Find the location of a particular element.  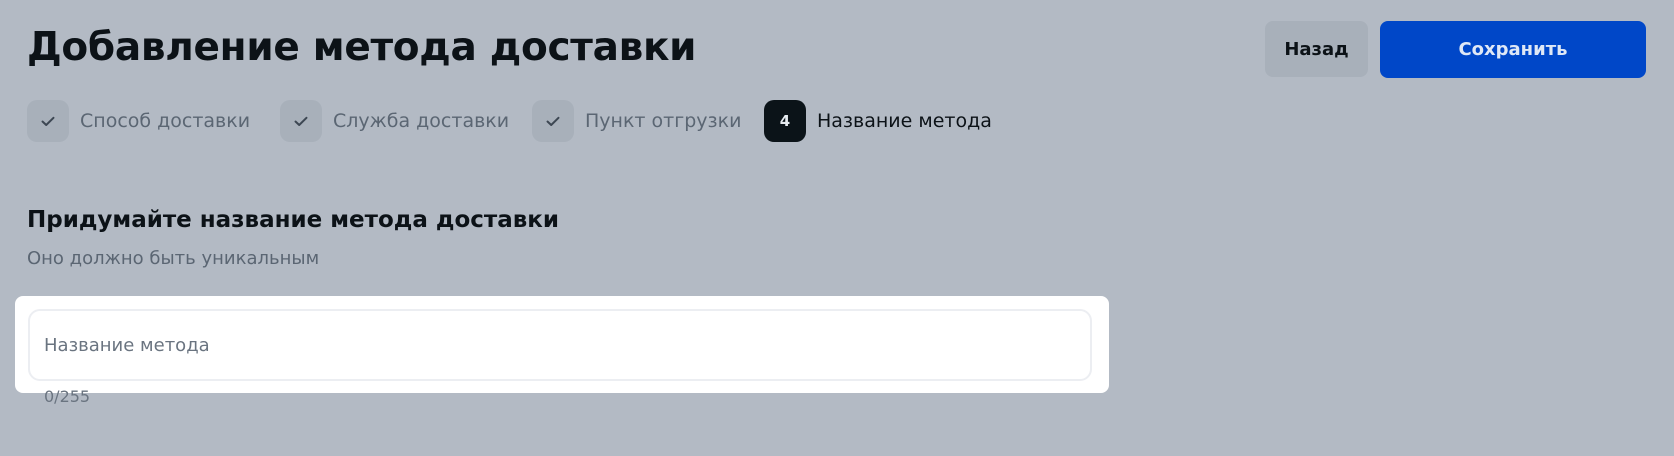

back-button: Назад is located at coordinates (1316, 49).